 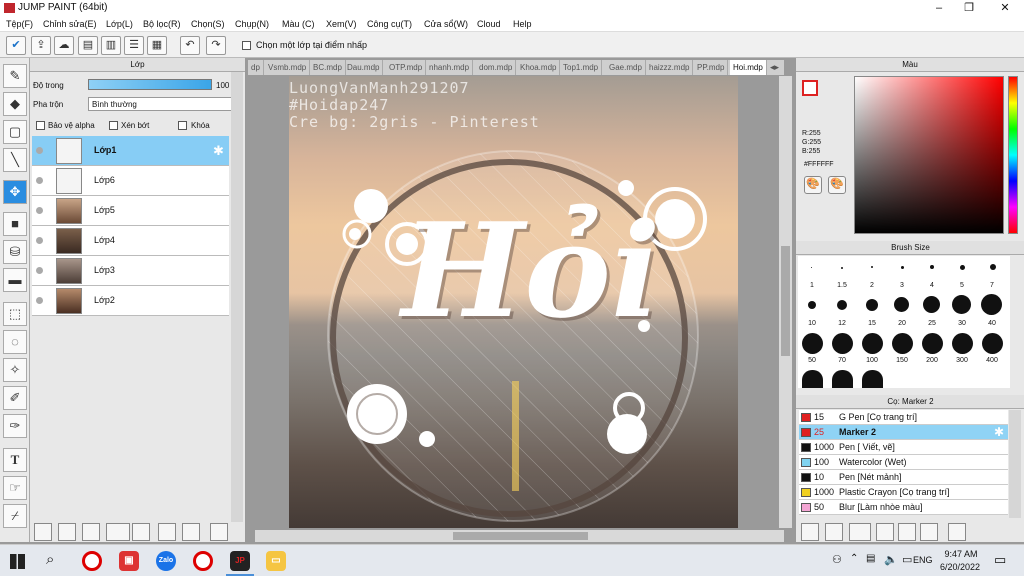 I want to click on check-icon: ✔, so click(x=16, y=45).